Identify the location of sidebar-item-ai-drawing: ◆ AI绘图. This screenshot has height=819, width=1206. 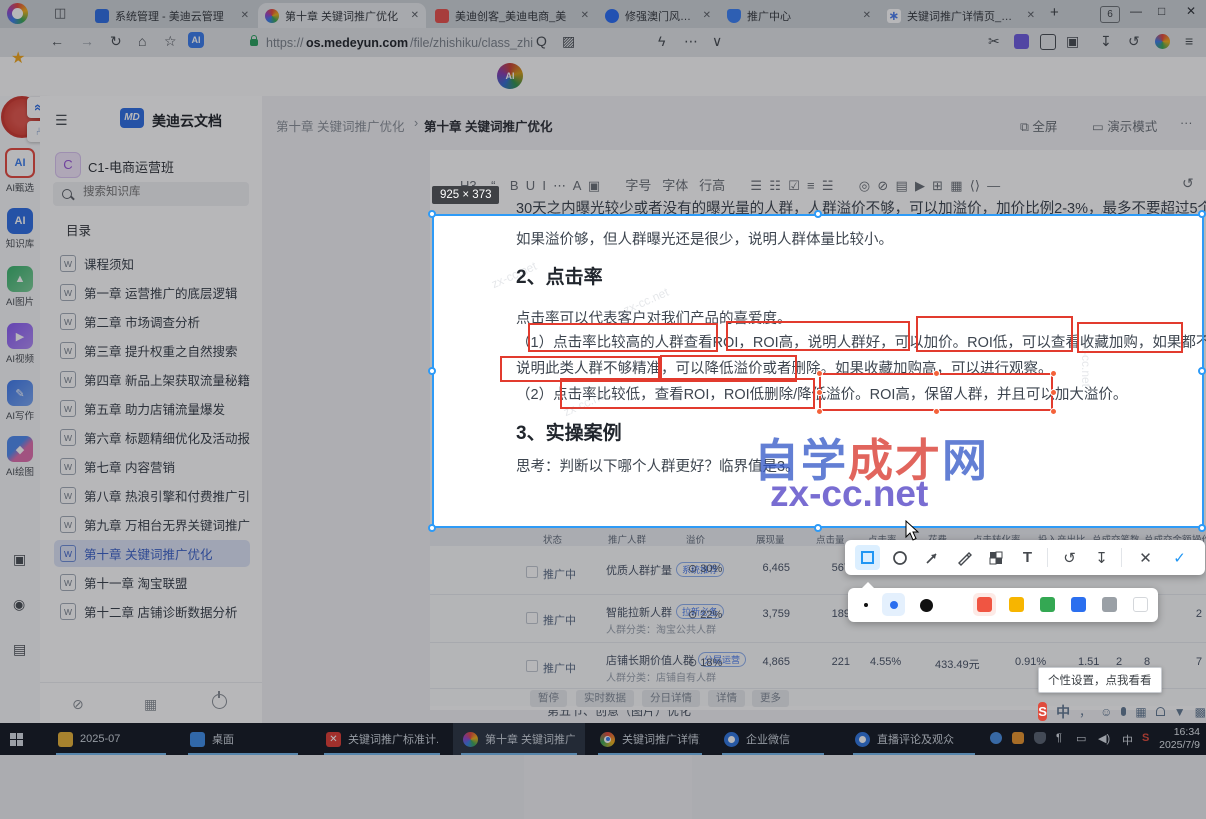
(20, 457).